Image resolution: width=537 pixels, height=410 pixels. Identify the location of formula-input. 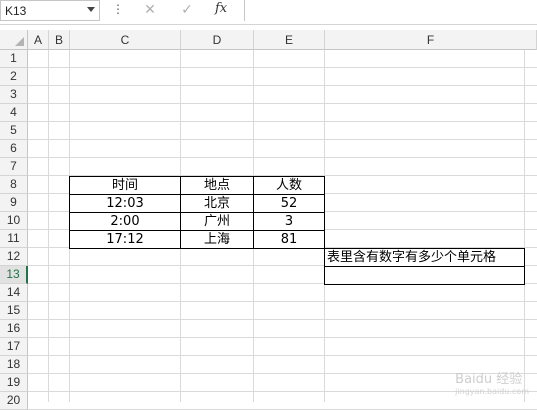
(390, 10).